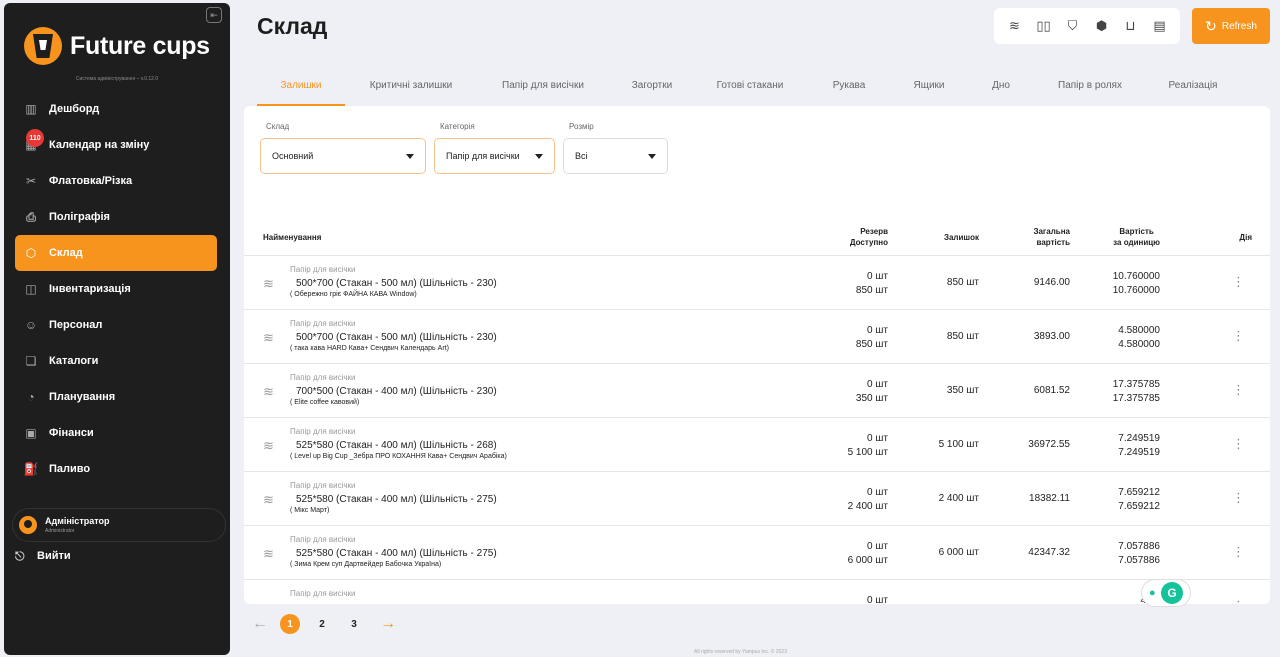  What do you see at coordinates (31, 181) in the screenshot?
I see `scissors-icon: ✂` at bounding box center [31, 181].